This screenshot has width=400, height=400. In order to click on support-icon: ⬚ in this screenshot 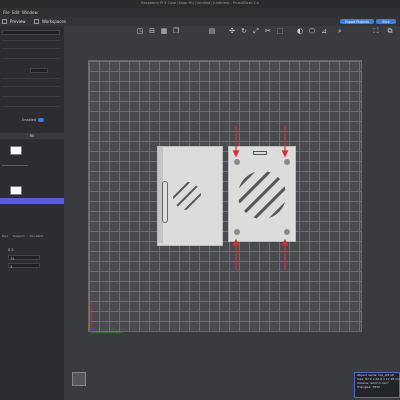, I will do `click(280, 31)`.